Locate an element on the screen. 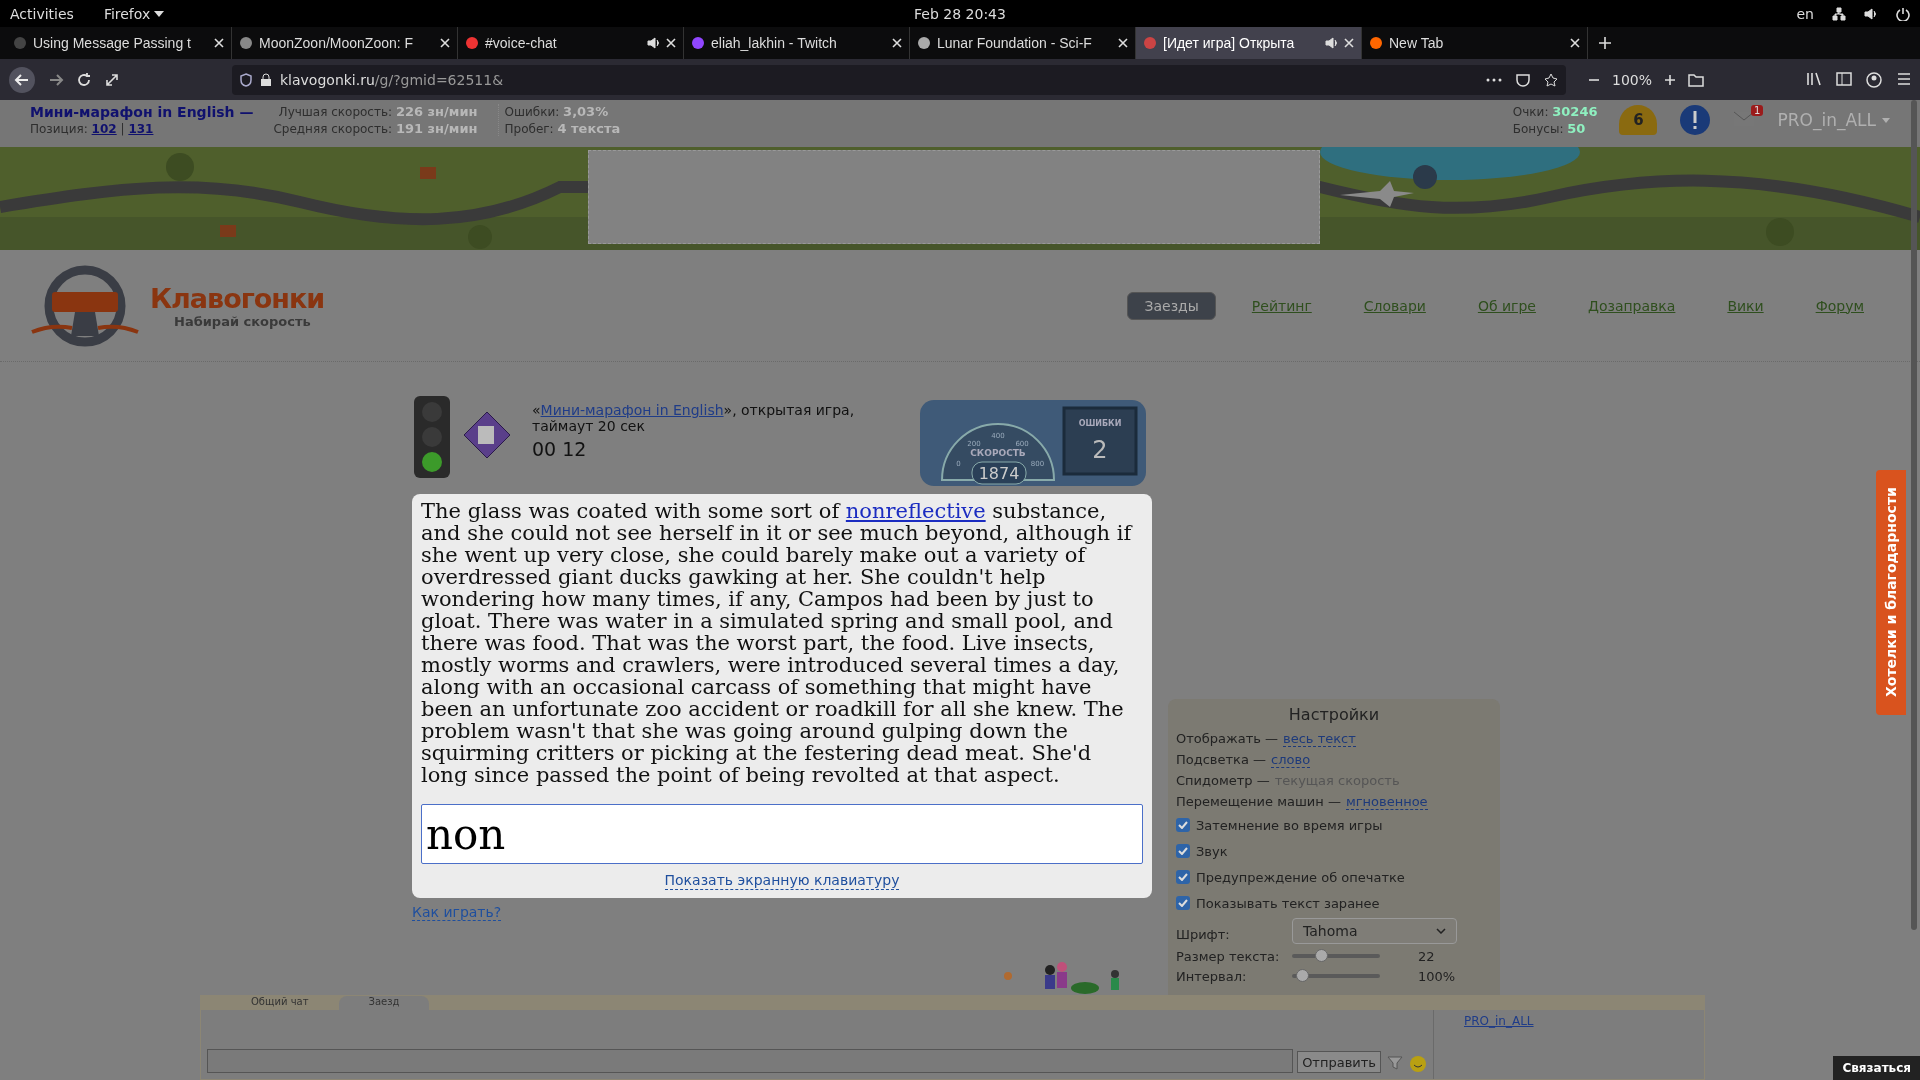 This screenshot has width=1920, height=1080. chat-tab: Заезд is located at coordinates (384, 1003).